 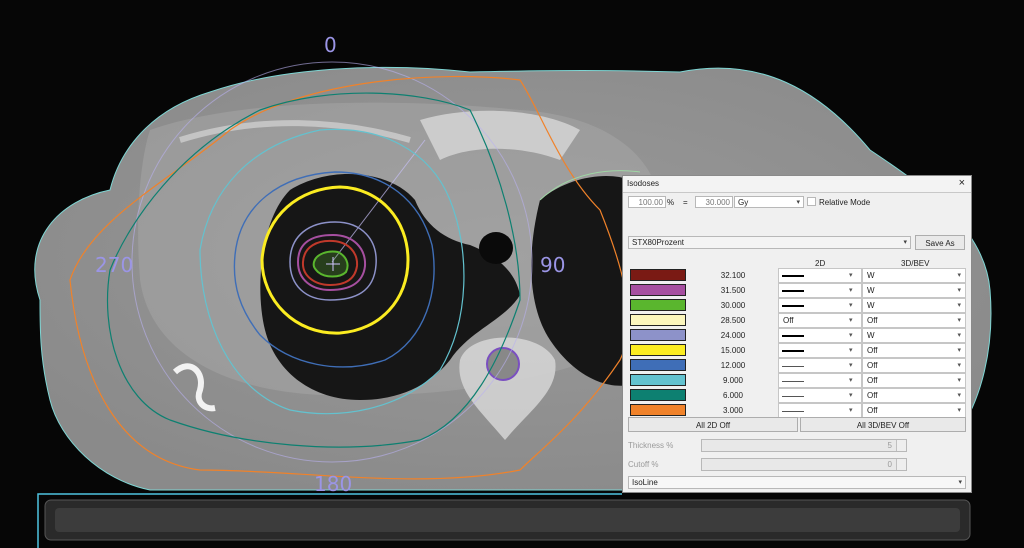 I want to click on panel-titlebar: Isodoses ×, so click(x=797, y=184).